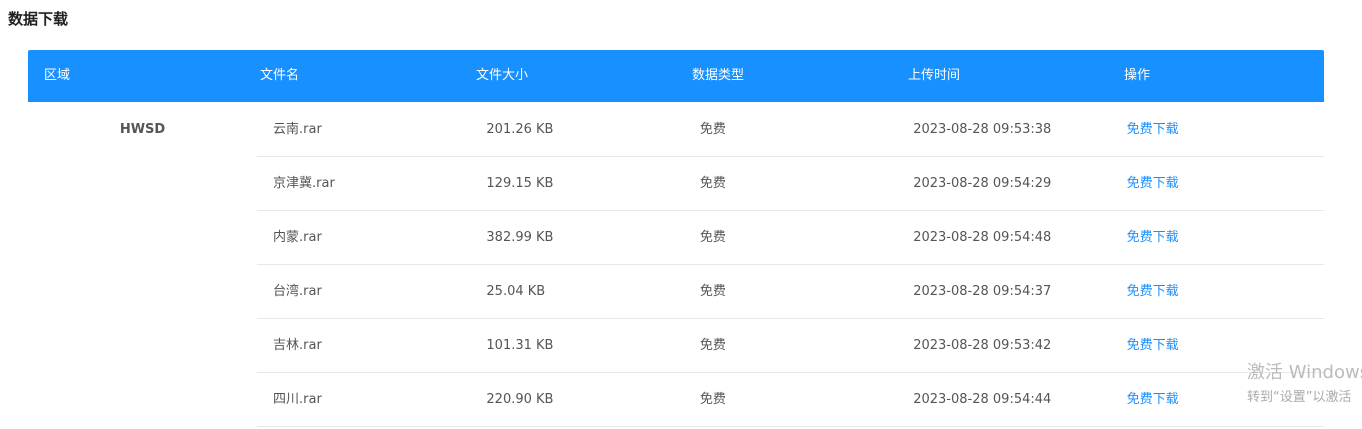 The image size is (1362, 429). Describe the element at coordinates (982, 183) in the screenshot. I see `upload-time: 2023-08-28 09:54:29` at that location.